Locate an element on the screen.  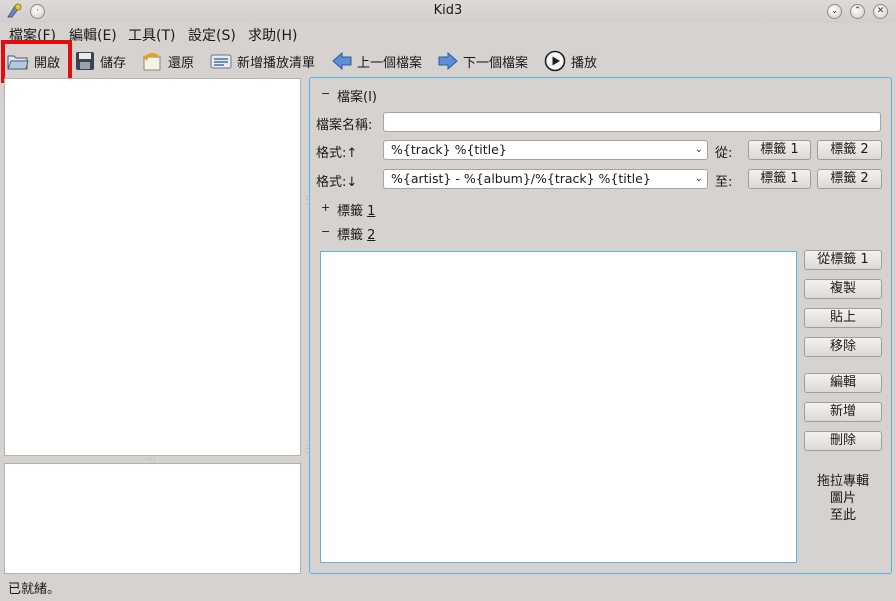
menu-bar: 檔案(F) 編輯(E) 工具(T) 設定(S) 求助(H) is located at coordinates (448, 34).